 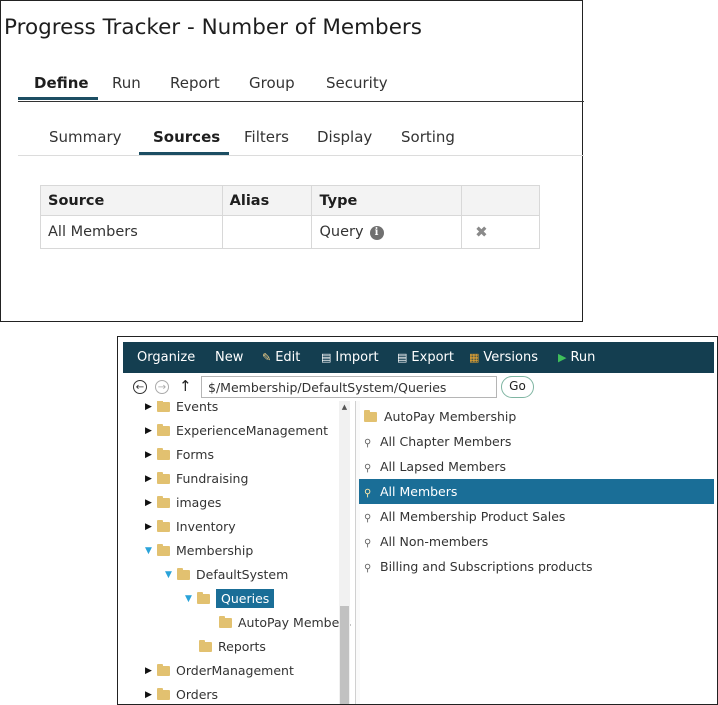 What do you see at coordinates (500, 200) in the screenshot?
I see `column-header-actions` at bounding box center [500, 200].